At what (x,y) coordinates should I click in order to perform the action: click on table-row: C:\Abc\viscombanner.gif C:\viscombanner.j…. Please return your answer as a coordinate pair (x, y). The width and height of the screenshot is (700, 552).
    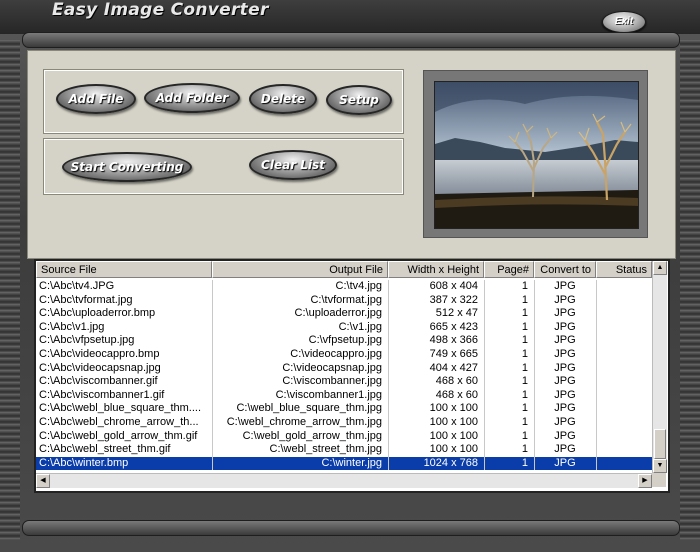
    Looking at the image, I should click on (344, 382).